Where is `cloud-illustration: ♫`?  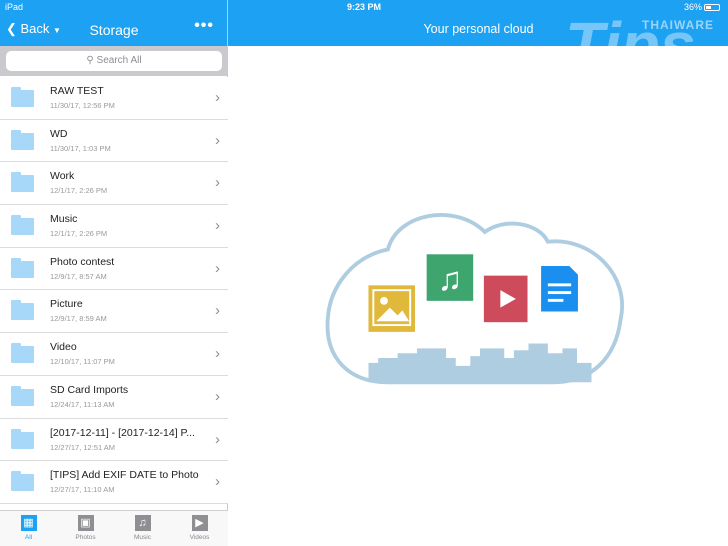 cloud-illustration: ♫ is located at coordinates (474, 299).